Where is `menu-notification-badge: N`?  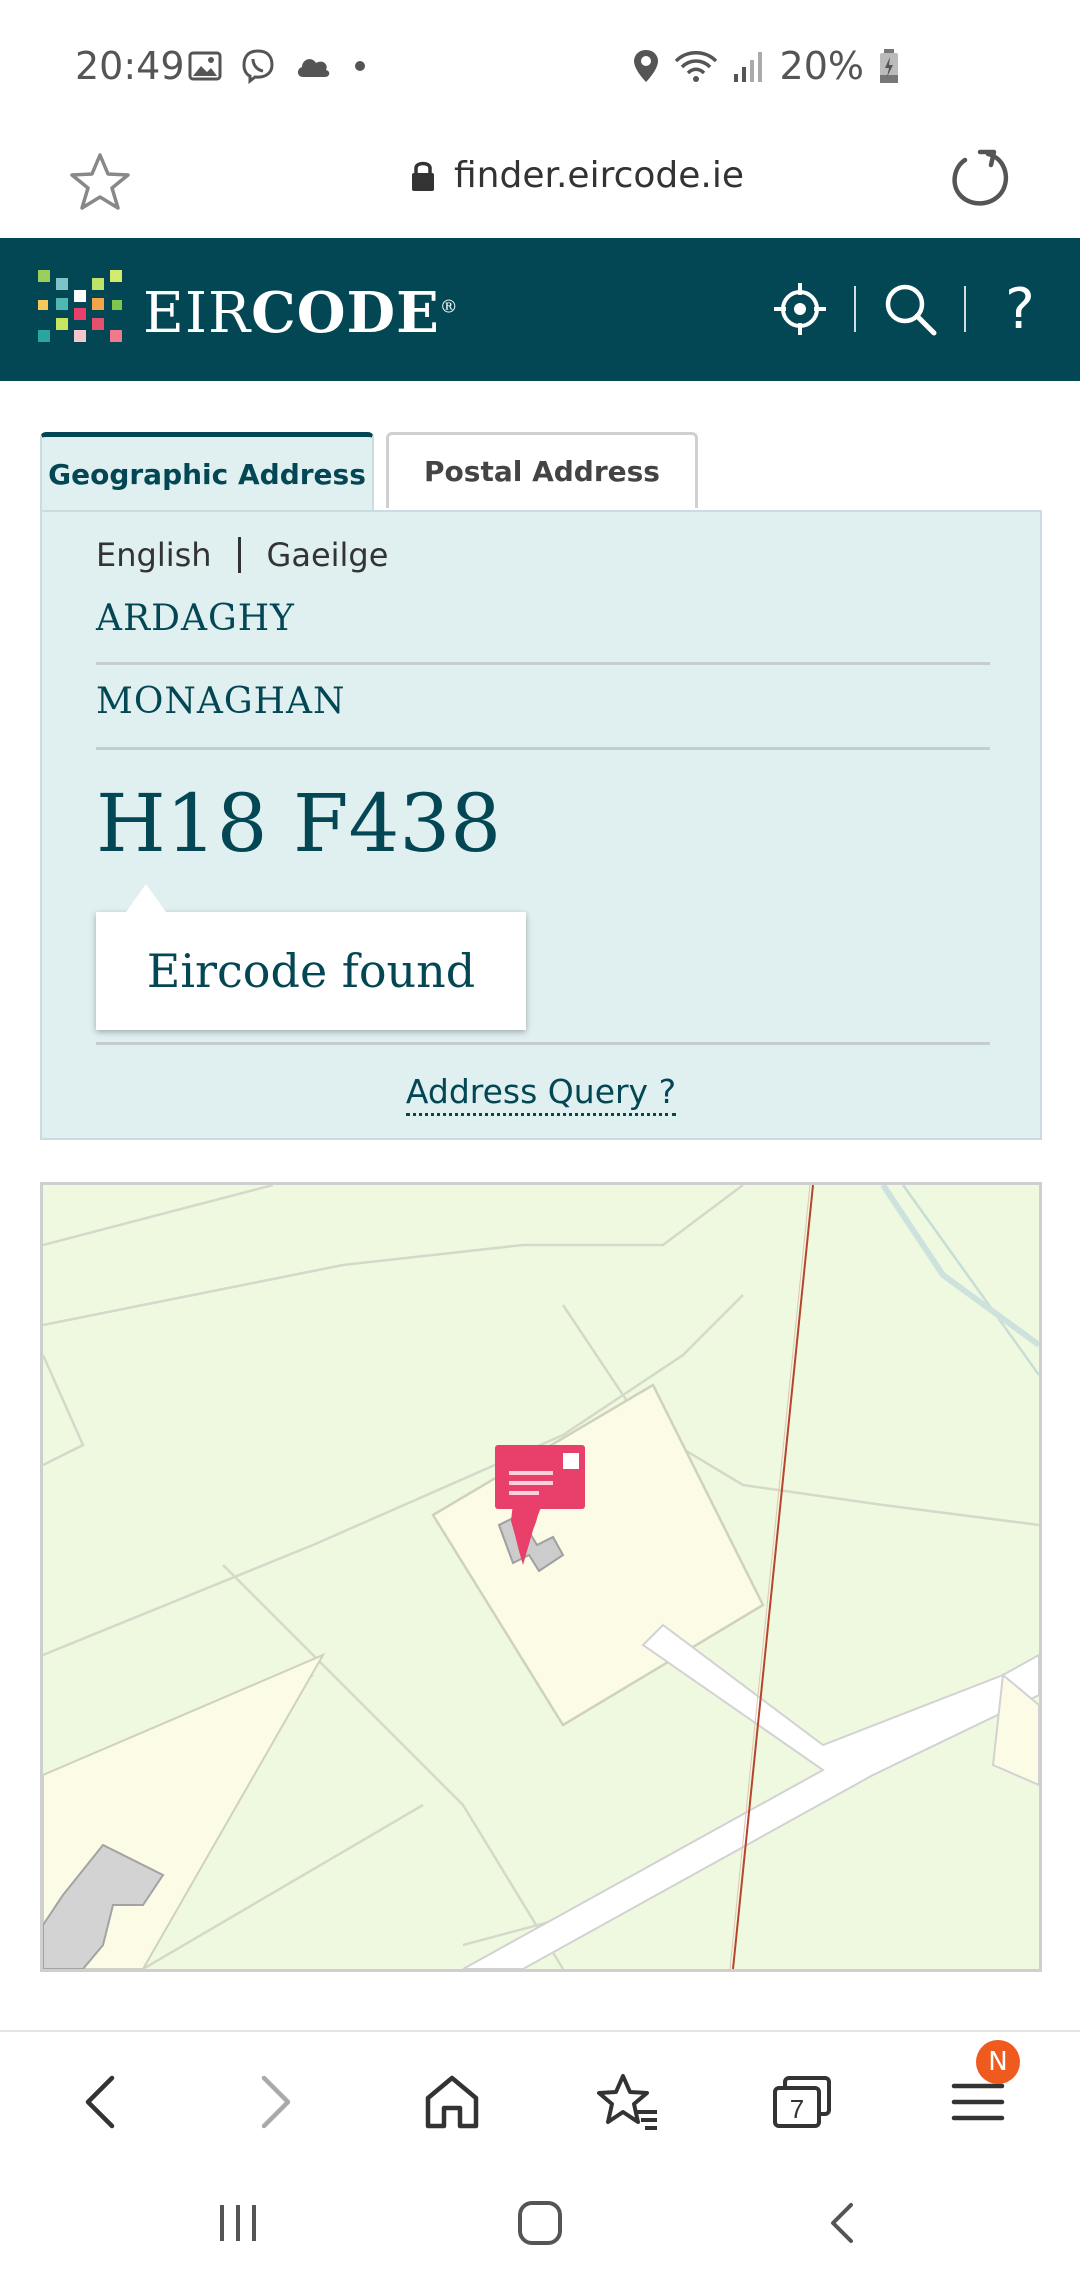 menu-notification-badge: N is located at coordinates (998, 2062).